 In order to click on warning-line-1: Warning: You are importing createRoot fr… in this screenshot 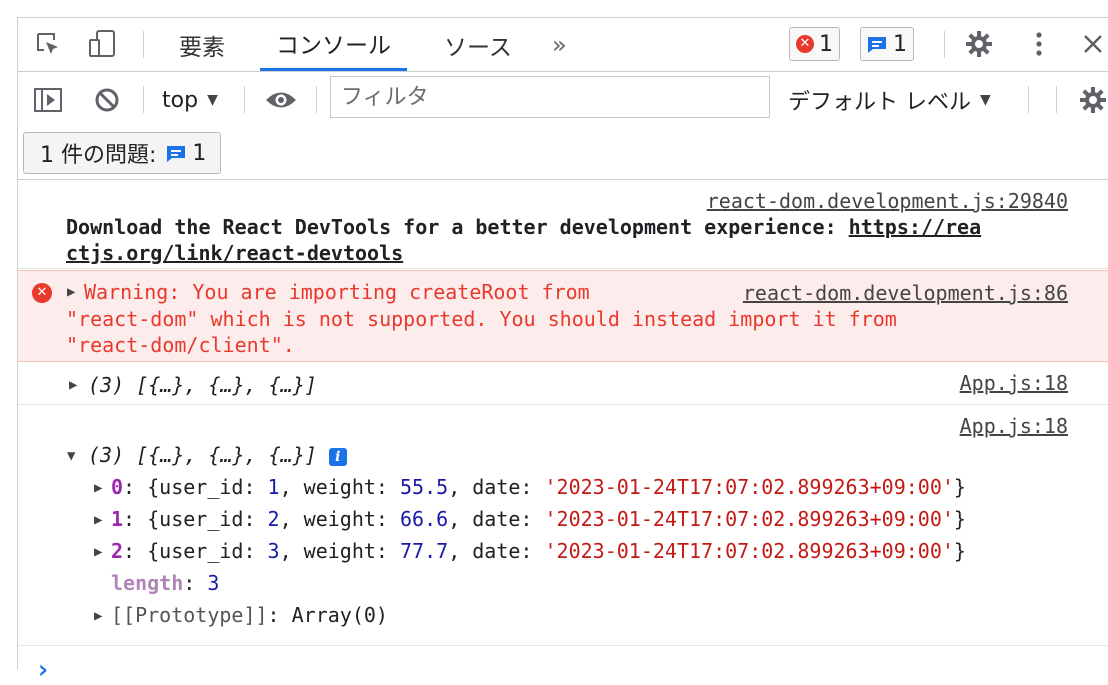, I will do `click(337, 292)`.